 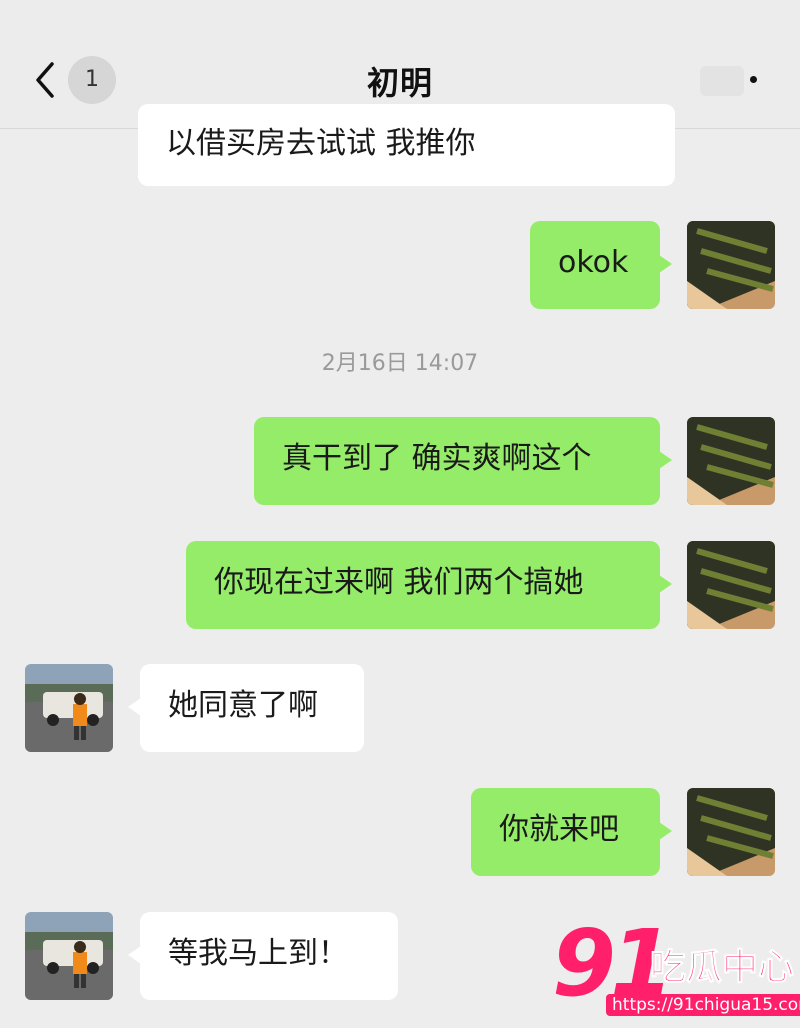 I want to click on message-text: 等我马上到！, so click(x=258, y=953).